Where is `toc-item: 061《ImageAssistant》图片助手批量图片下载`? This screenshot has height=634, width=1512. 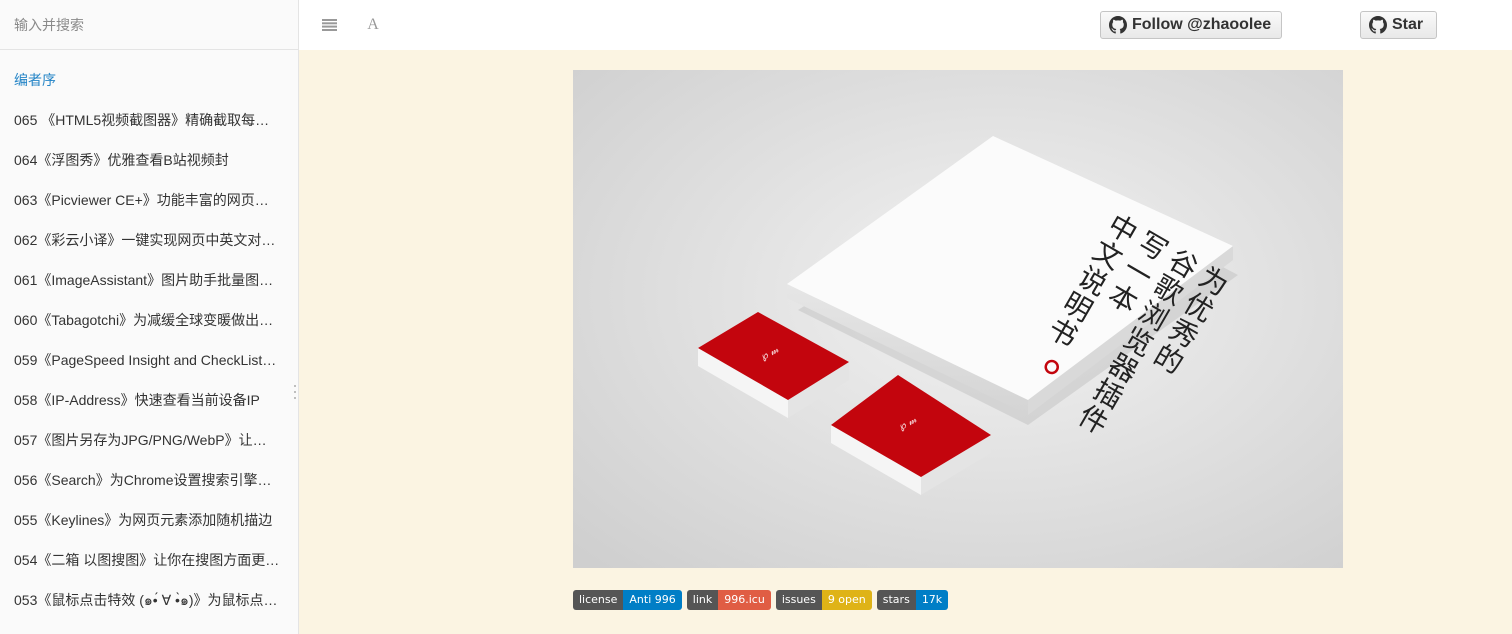 toc-item: 061《ImageAssistant》图片助手批量图片下载 is located at coordinates (149, 280).